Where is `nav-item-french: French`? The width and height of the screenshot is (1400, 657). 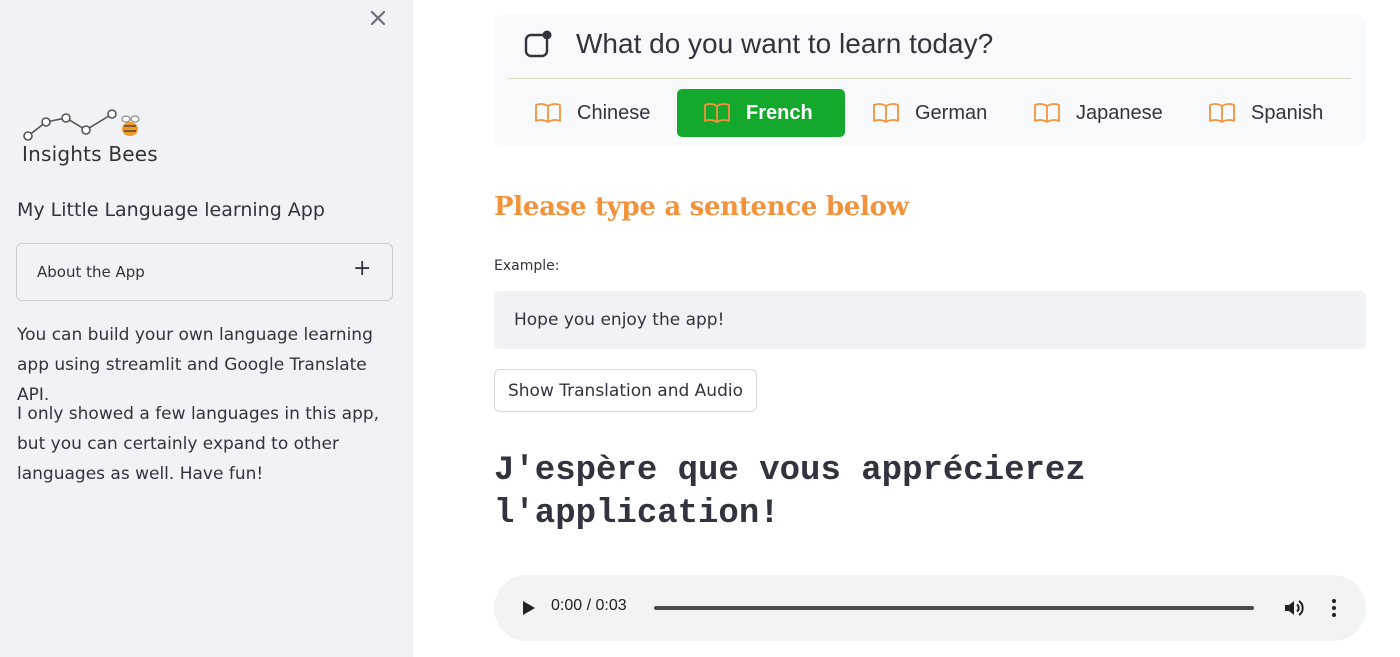
nav-item-french: French is located at coordinates (761, 113).